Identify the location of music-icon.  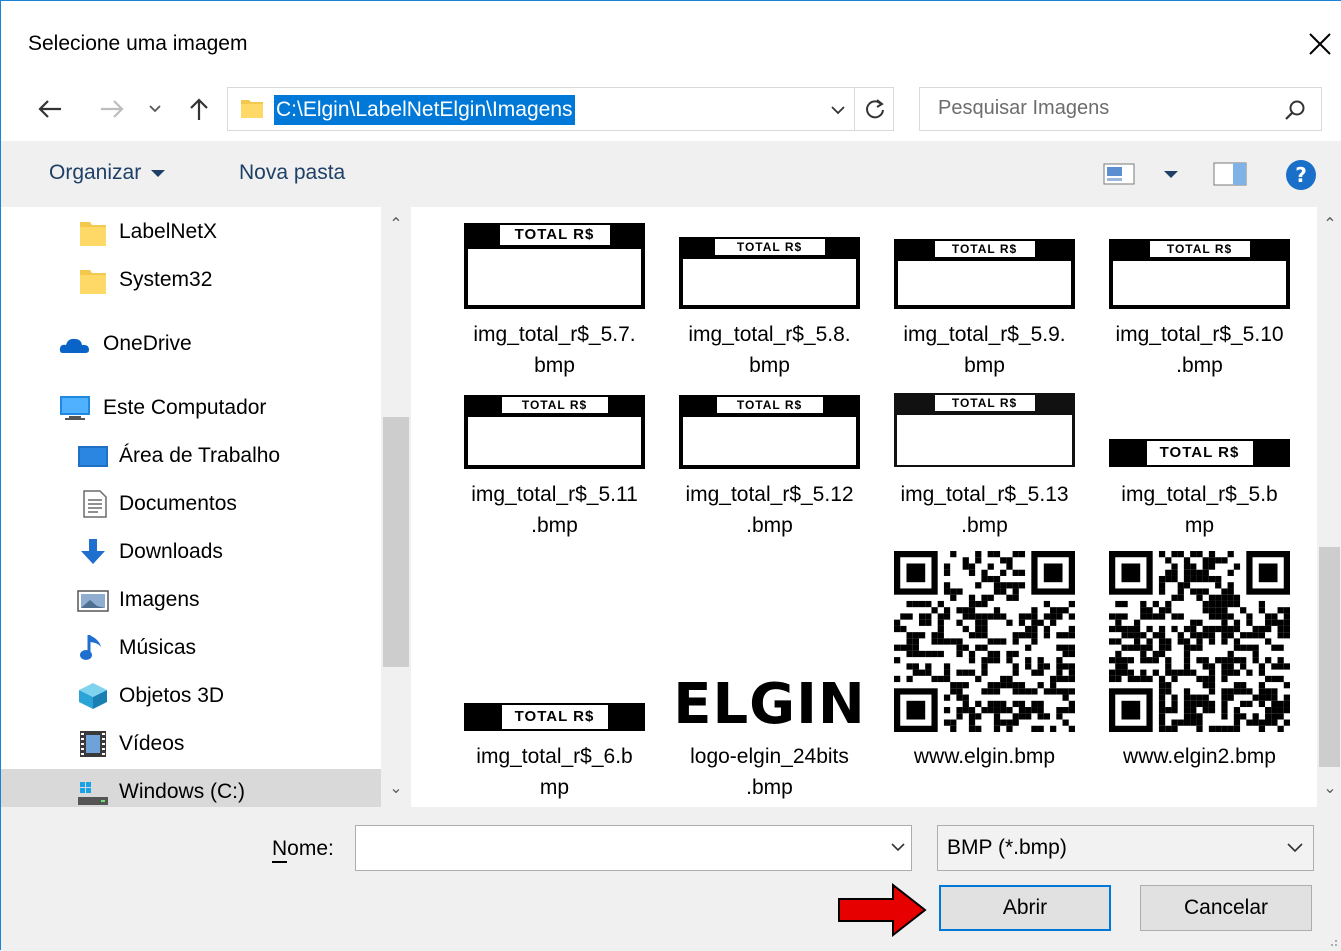
(90, 647).